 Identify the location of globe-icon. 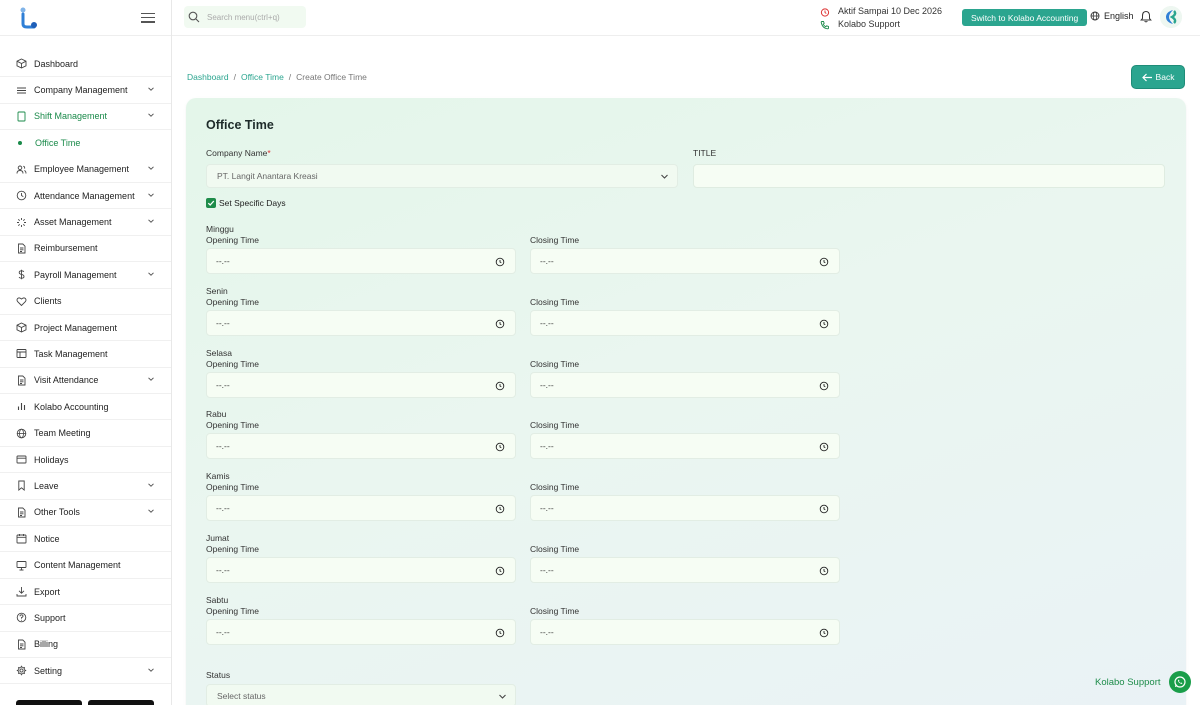
(21, 433).